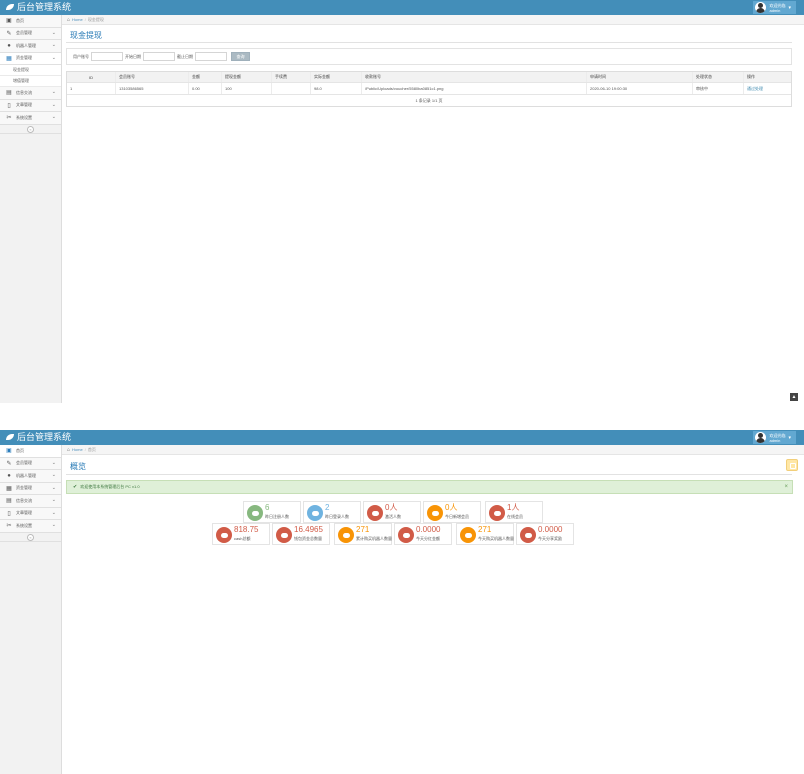  What do you see at coordinates (211, 56) in the screenshot?
I see `end-date-input` at bounding box center [211, 56].